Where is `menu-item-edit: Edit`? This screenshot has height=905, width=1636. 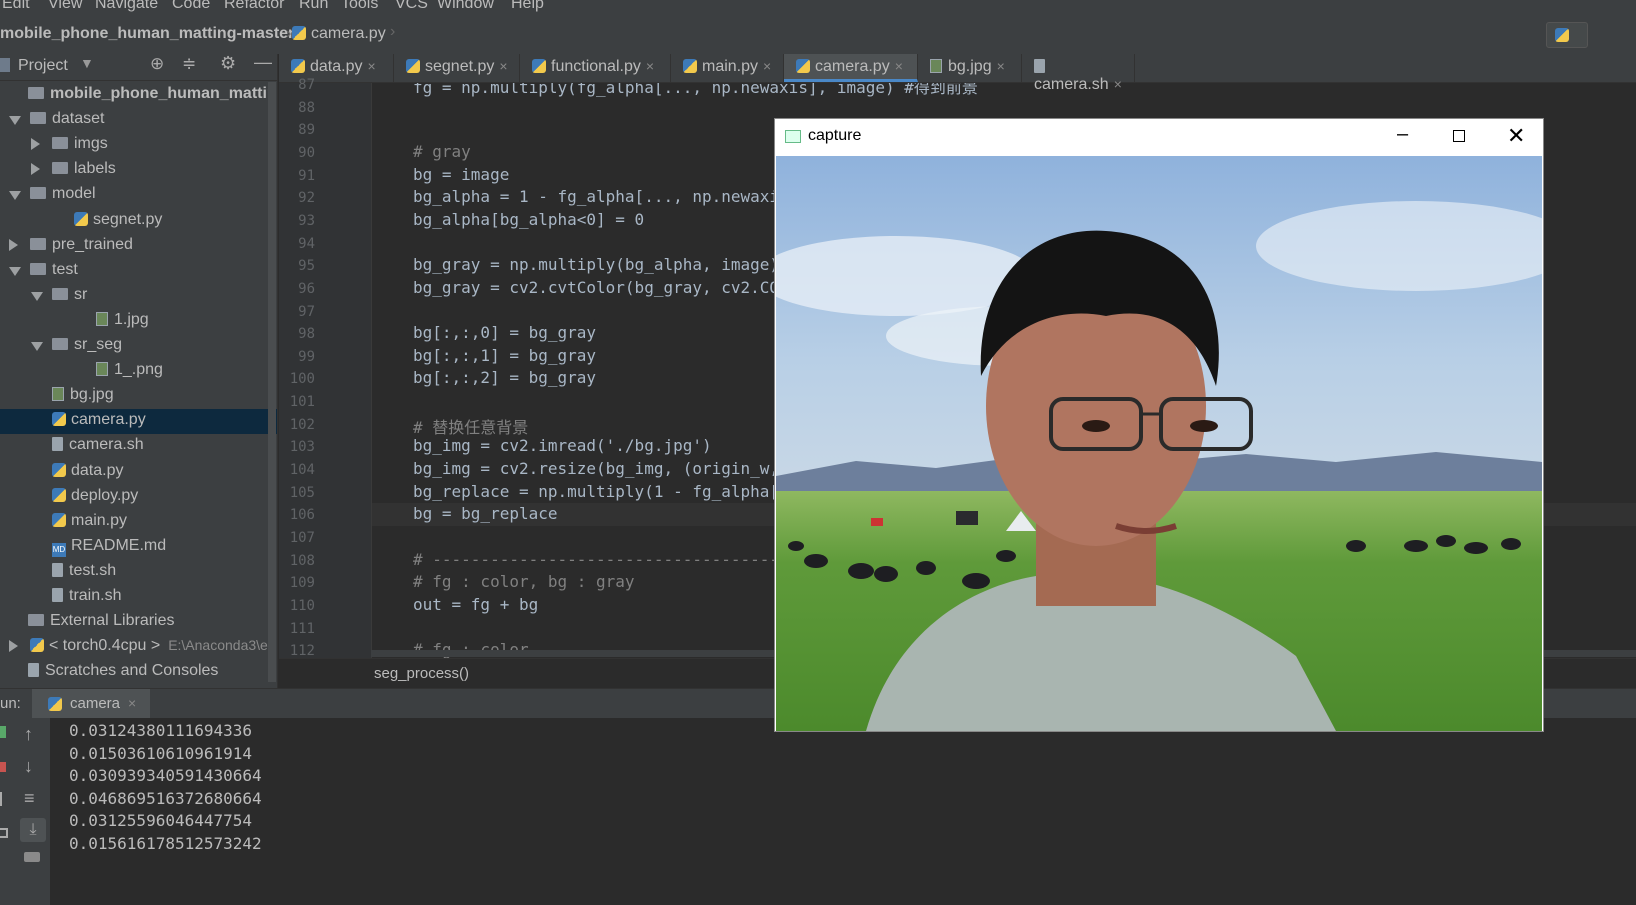
menu-item-edit: Edit is located at coordinates (16, 6).